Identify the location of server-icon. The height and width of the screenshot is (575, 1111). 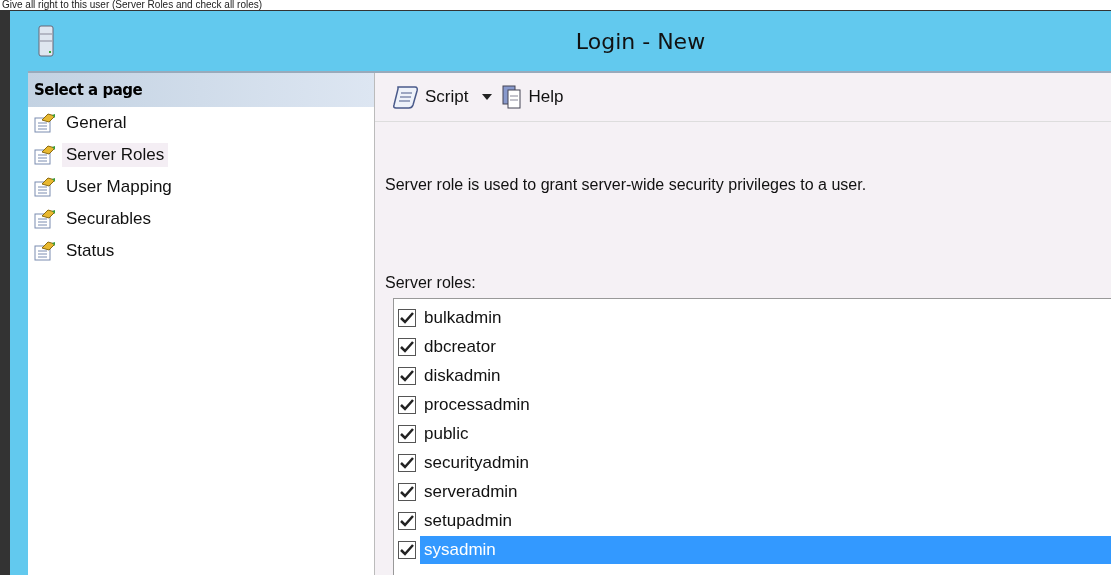
(46, 41).